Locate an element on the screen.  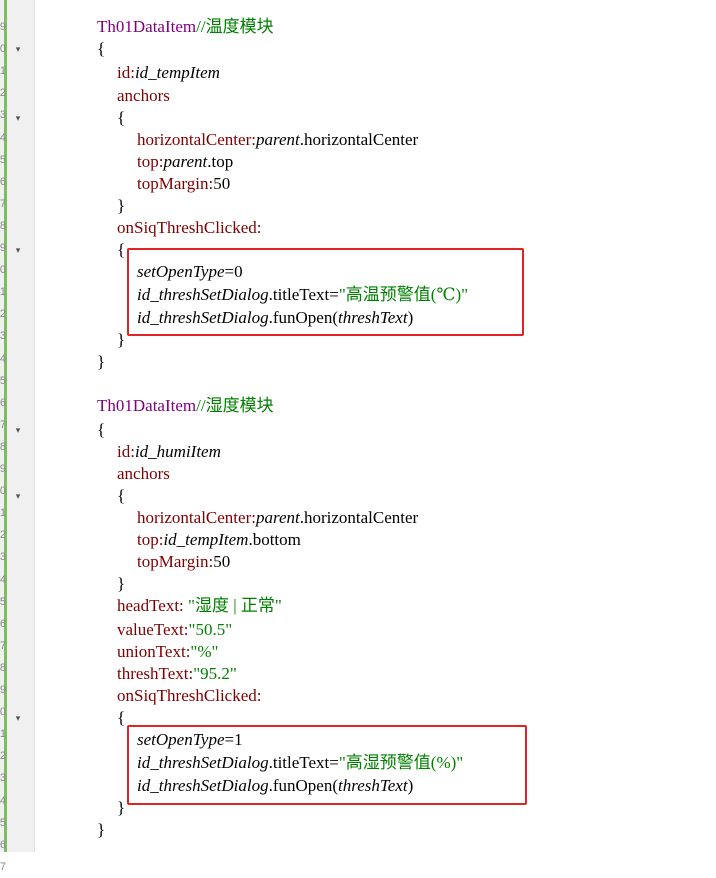
property-key: horizontalCenter: is located at coordinates (196, 517).